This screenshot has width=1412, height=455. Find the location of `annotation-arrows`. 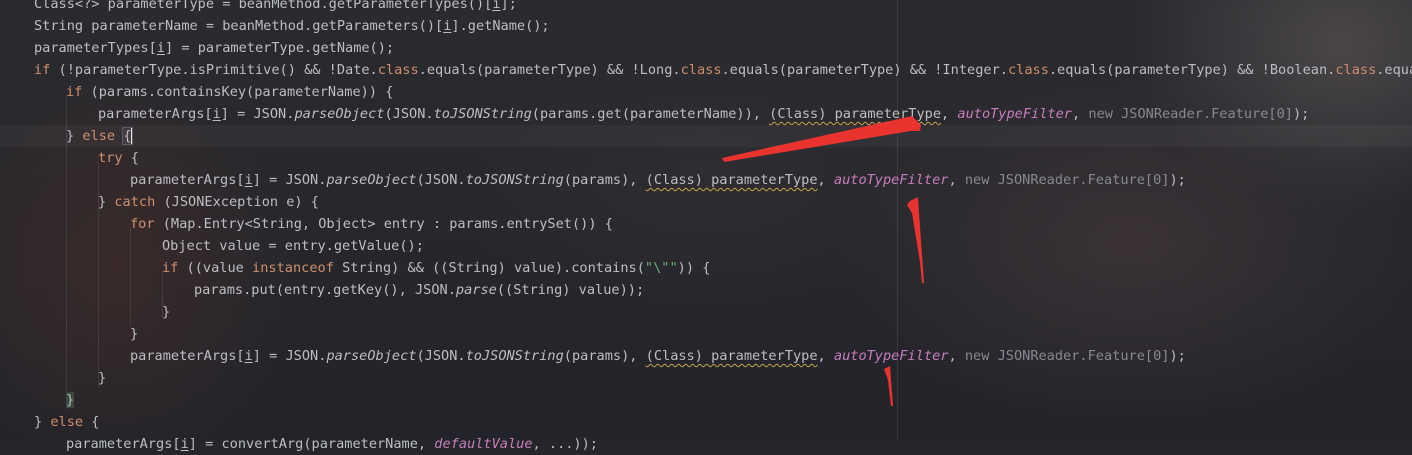

annotation-arrows is located at coordinates (823, 261).